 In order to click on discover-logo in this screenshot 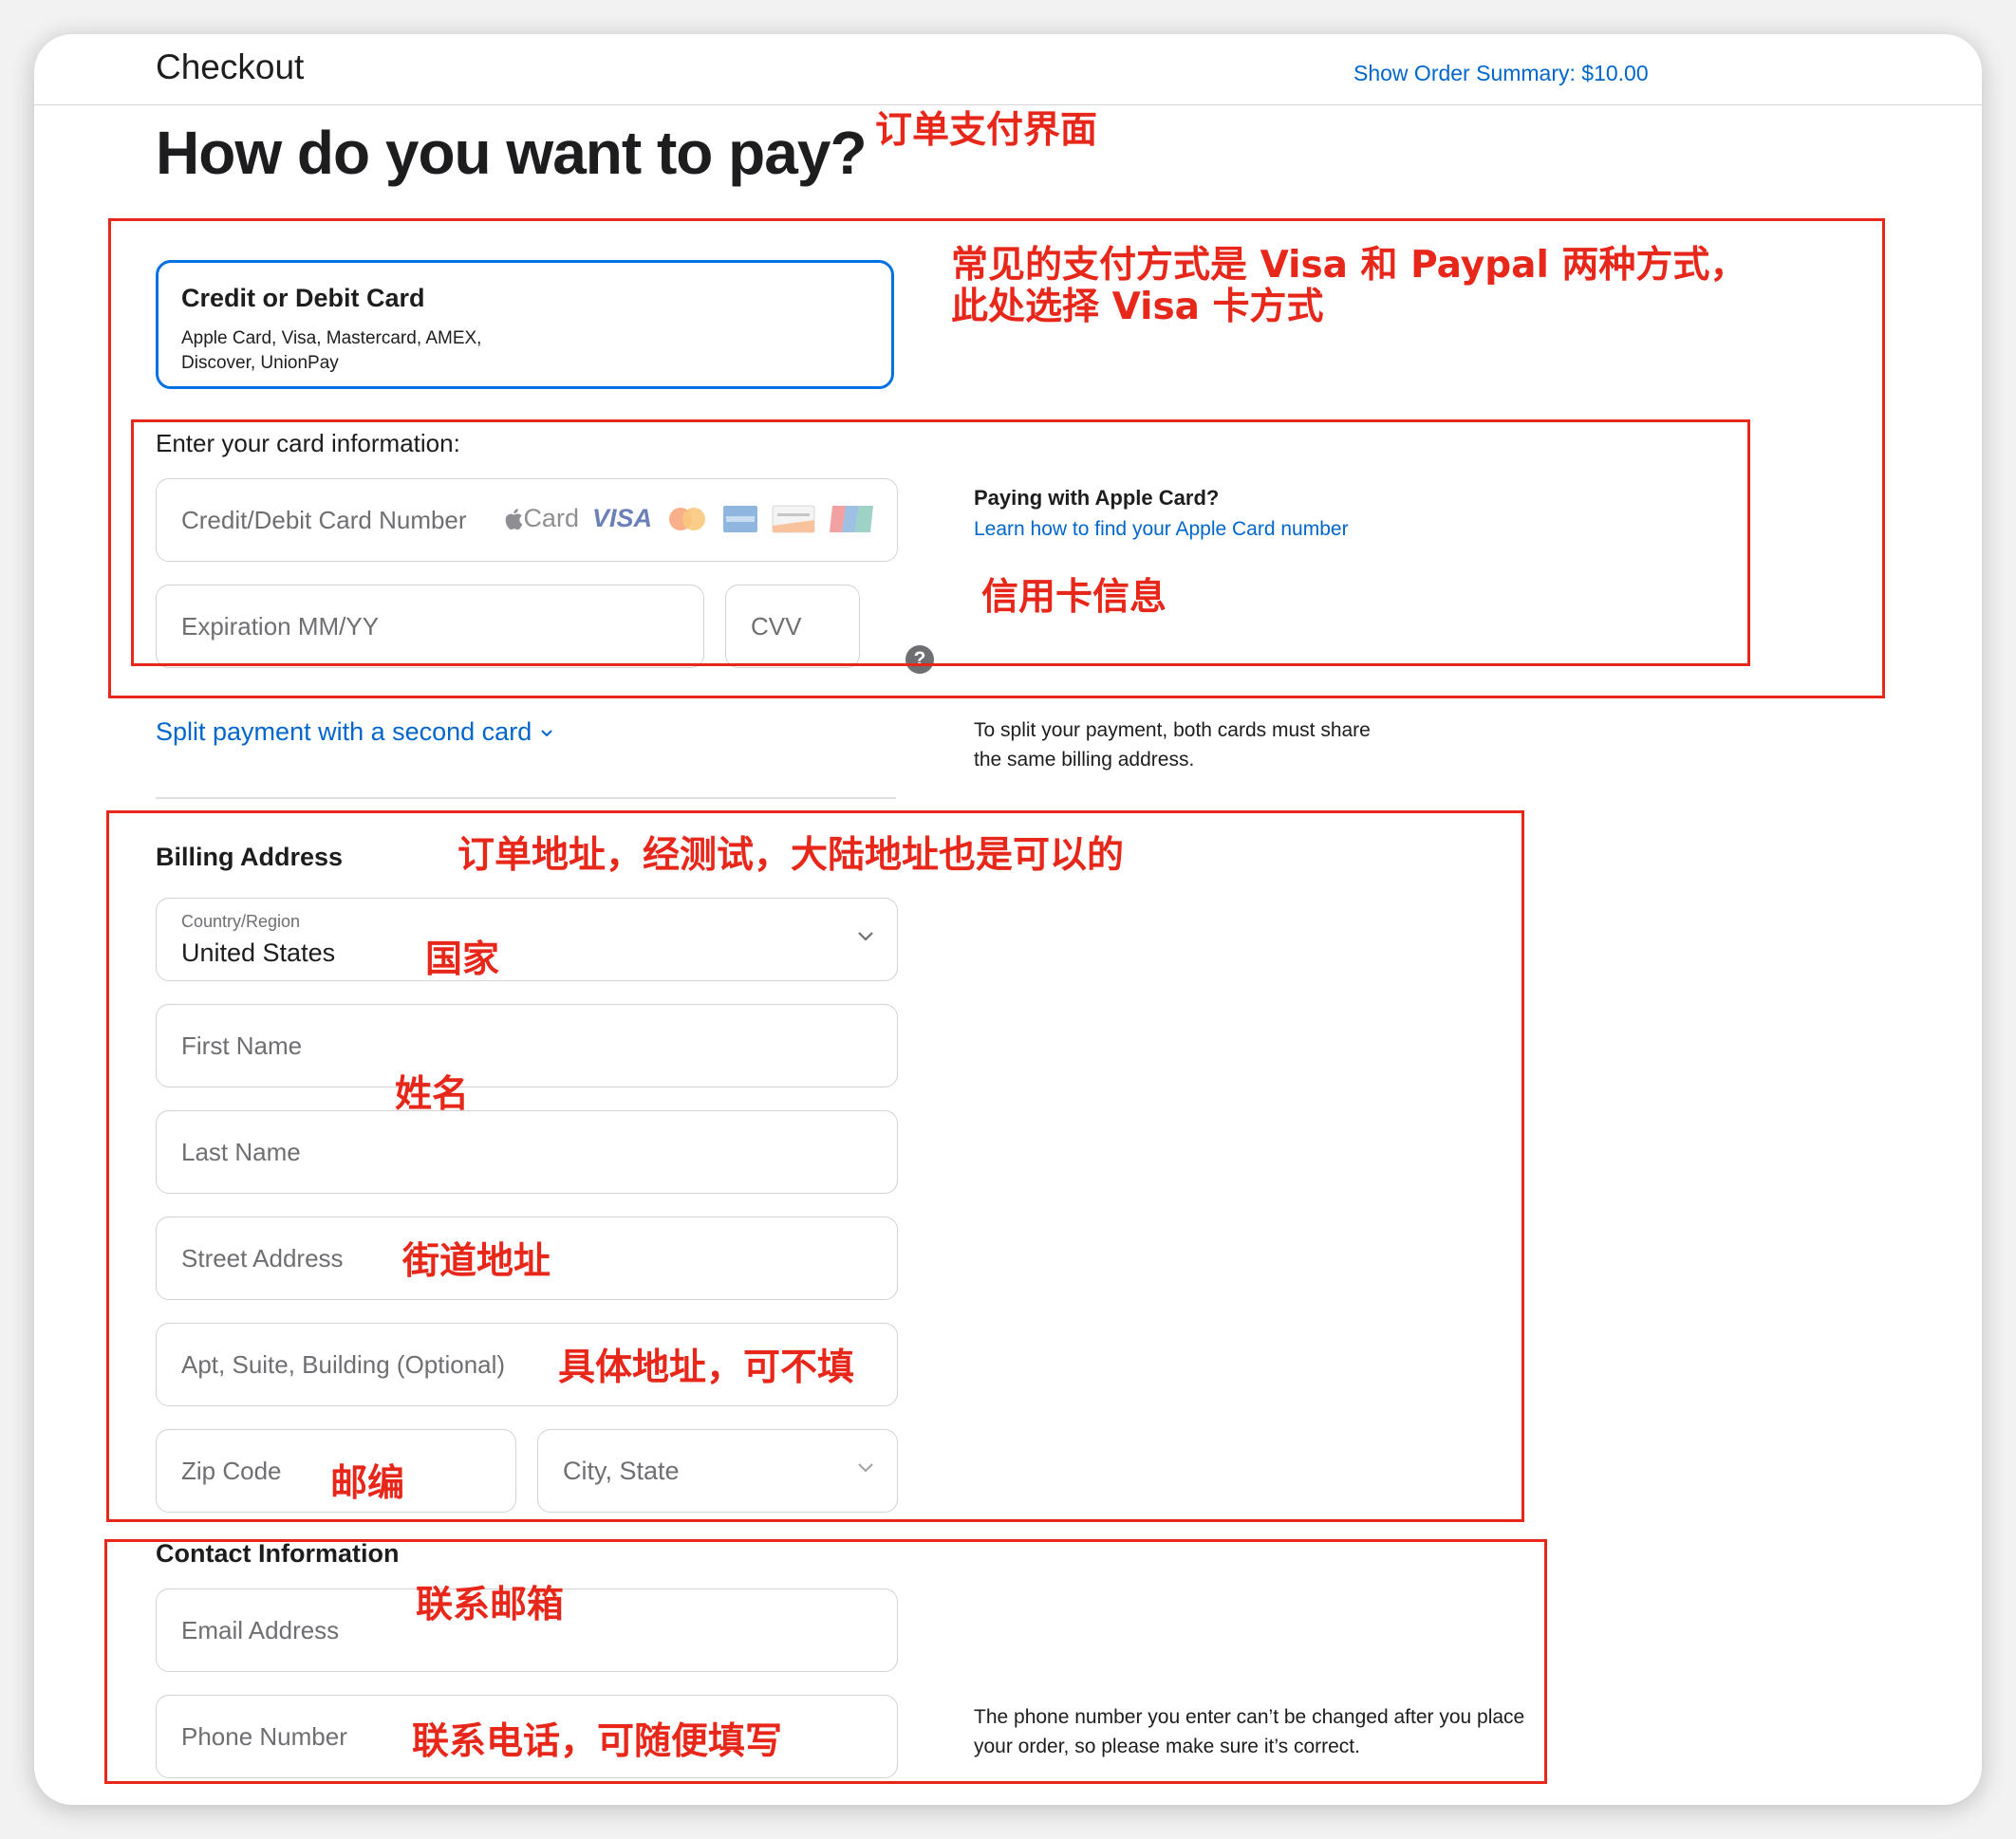, I will do `click(793, 518)`.